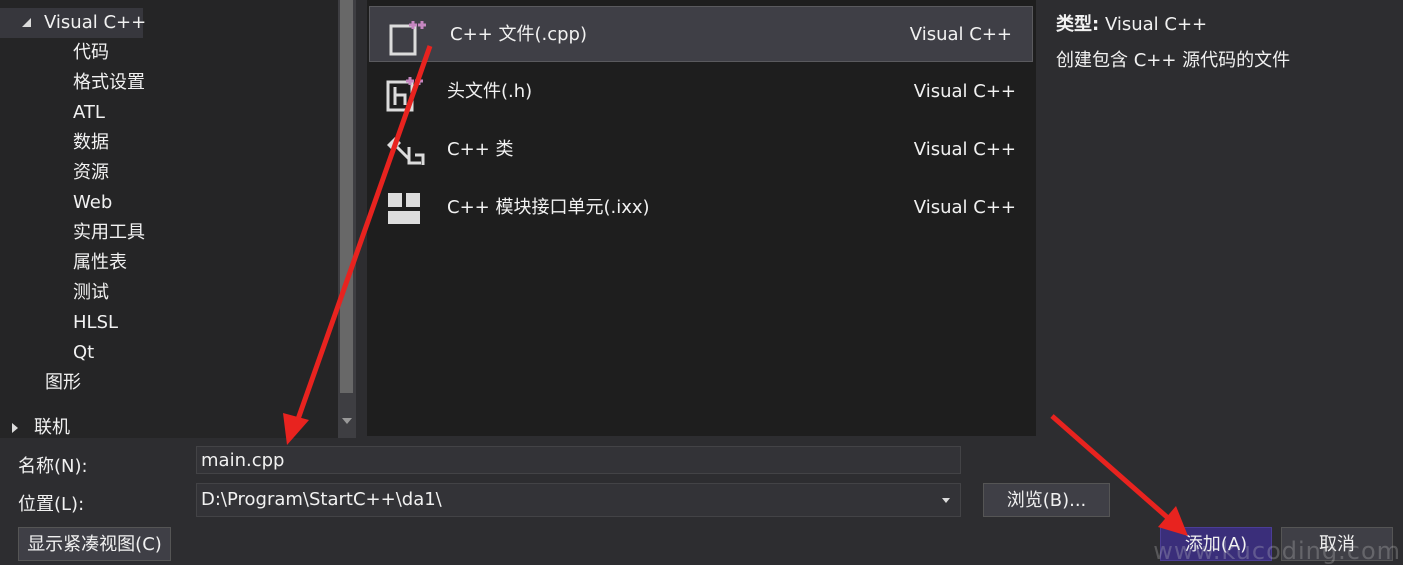  I want to click on tree-item-qt: Qt, so click(83, 353).